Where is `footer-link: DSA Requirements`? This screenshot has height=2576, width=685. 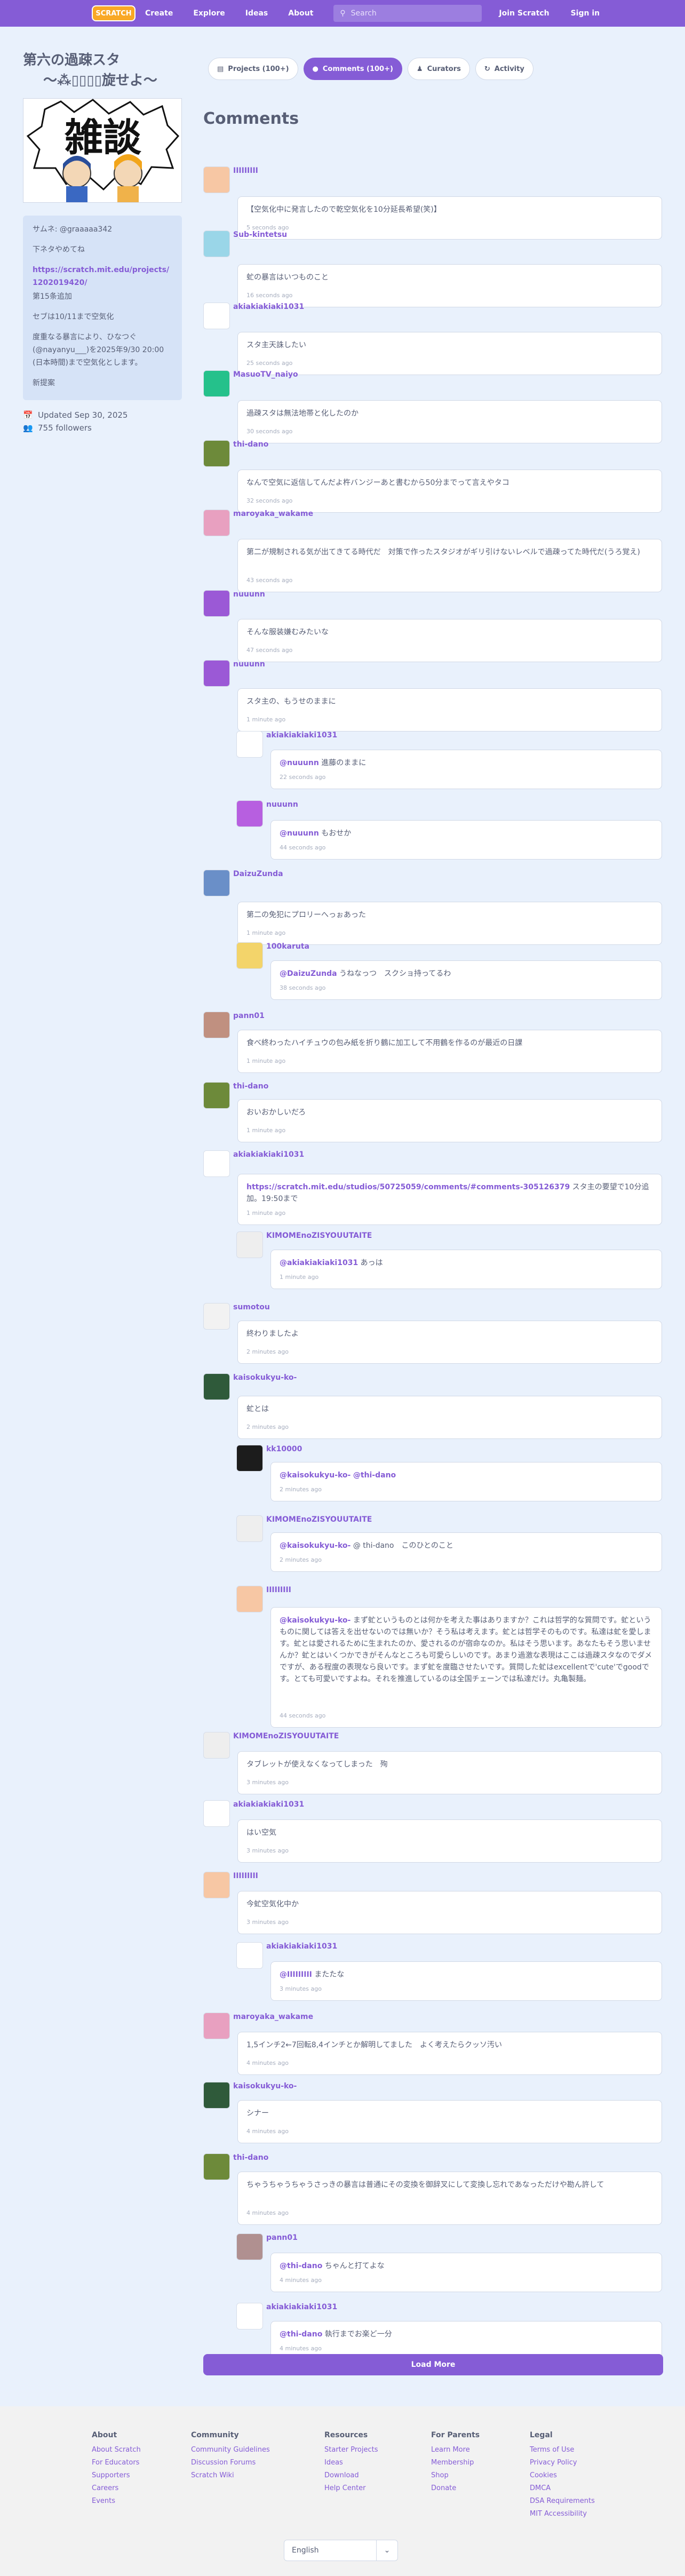 footer-link: DSA Requirements is located at coordinates (562, 2501).